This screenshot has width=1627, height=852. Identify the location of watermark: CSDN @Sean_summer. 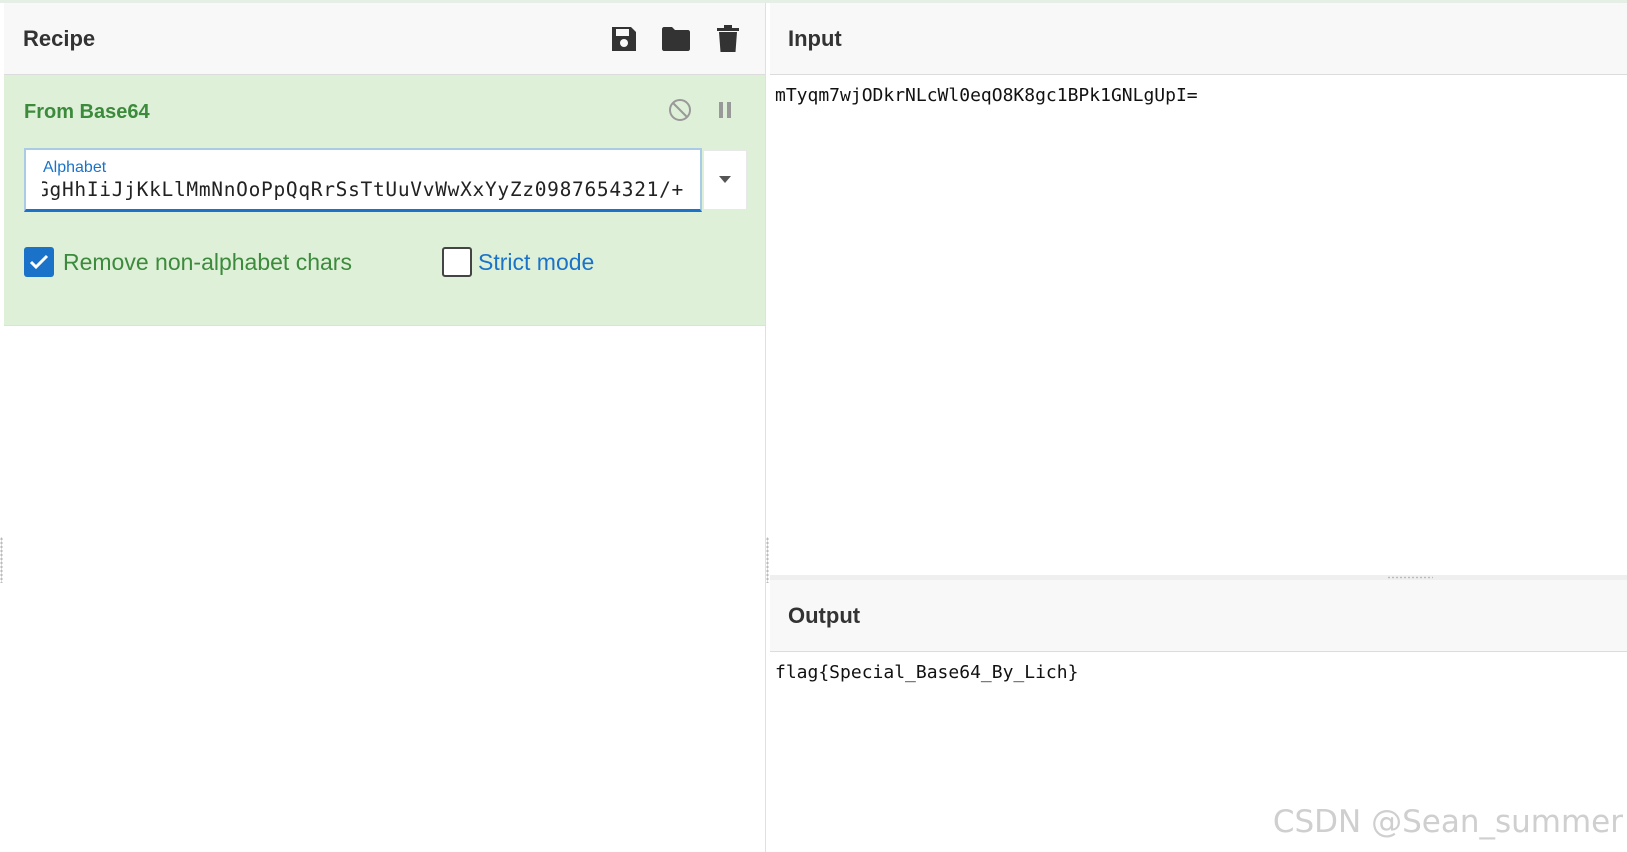
(1447, 822).